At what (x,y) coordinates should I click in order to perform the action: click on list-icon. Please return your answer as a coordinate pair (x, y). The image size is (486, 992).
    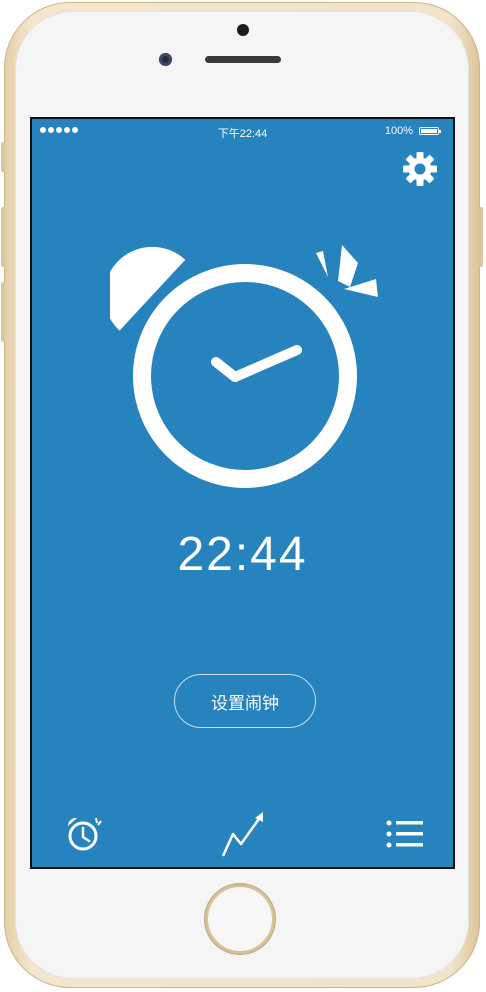
    Looking at the image, I should click on (404, 834).